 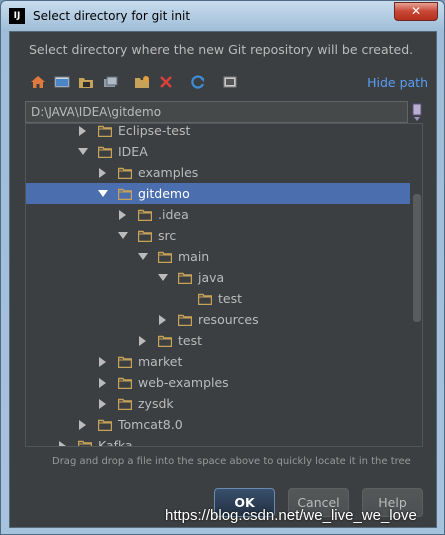 I want to click on tree-row-label: Tomcat8.0, so click(x=150, y=424).